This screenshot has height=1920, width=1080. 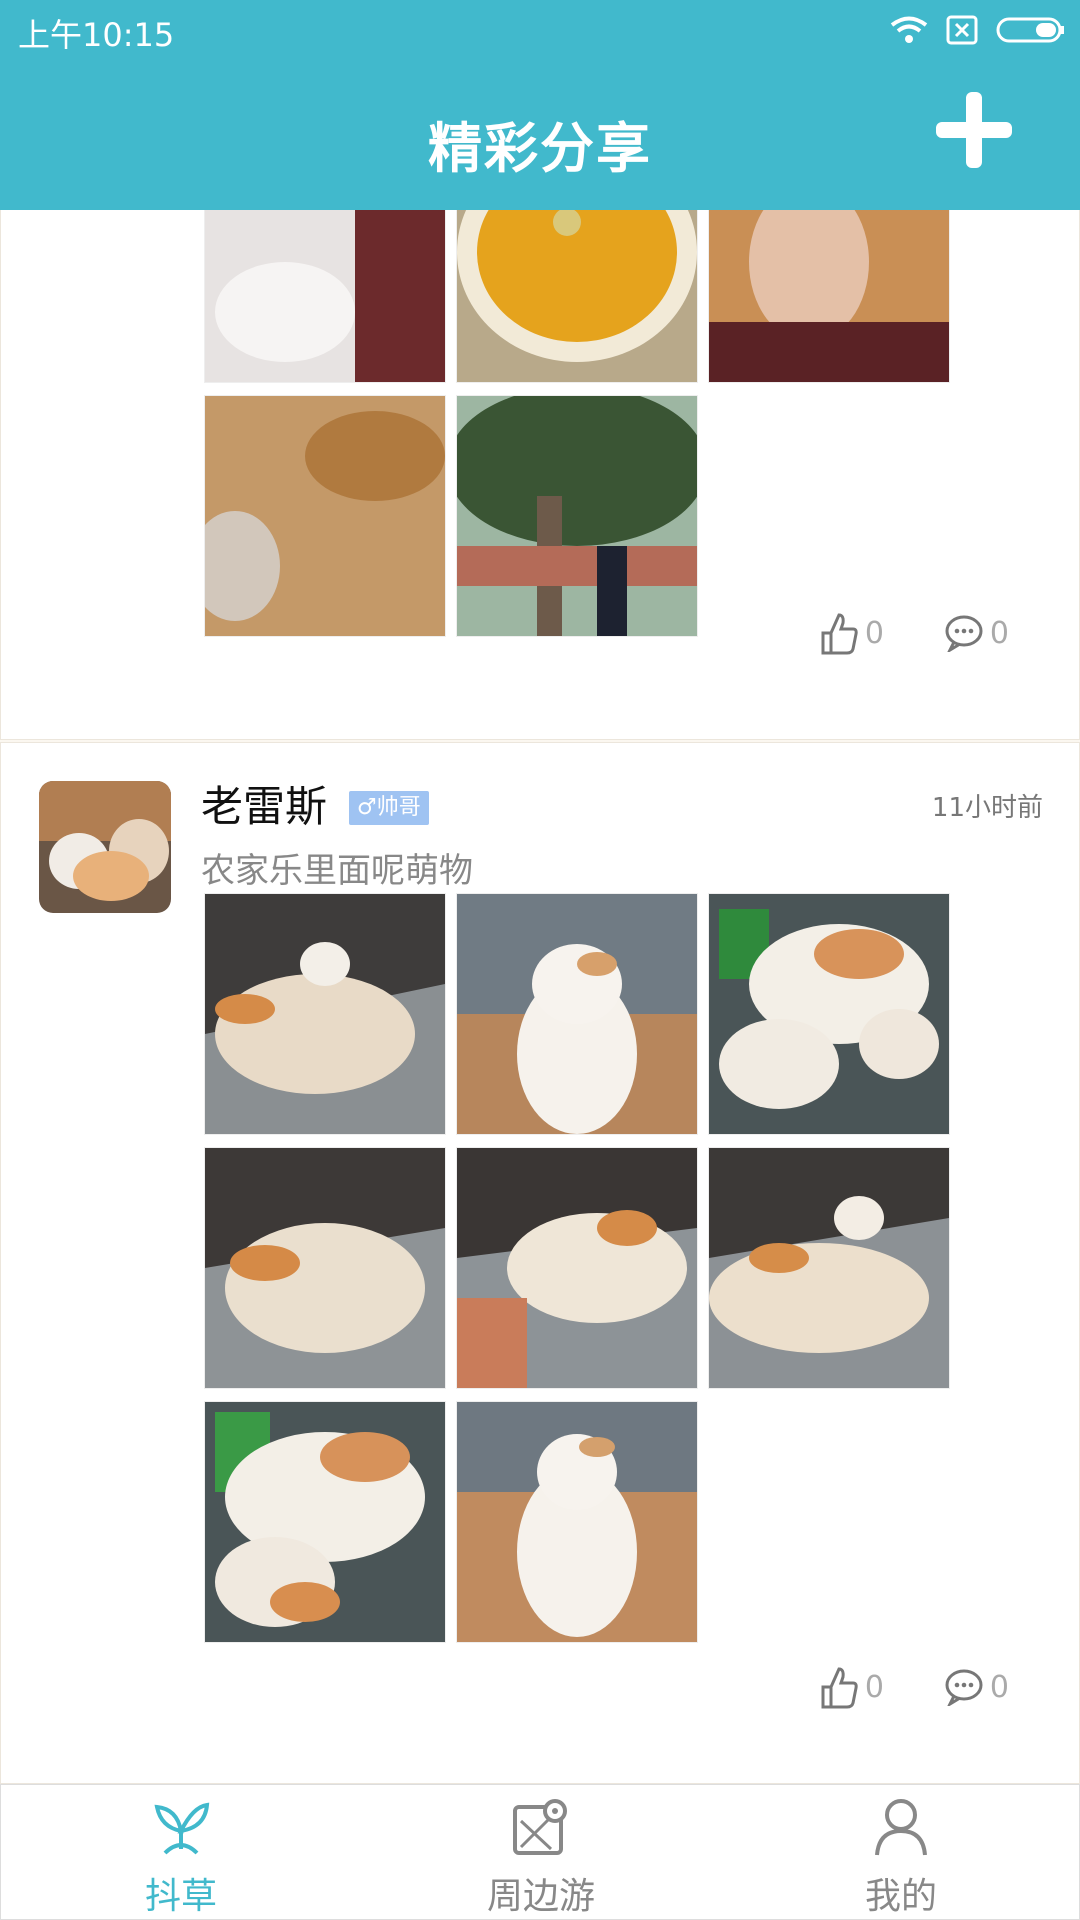 I want to click on status-time: 上午10:15, so click(x=96, y=35).